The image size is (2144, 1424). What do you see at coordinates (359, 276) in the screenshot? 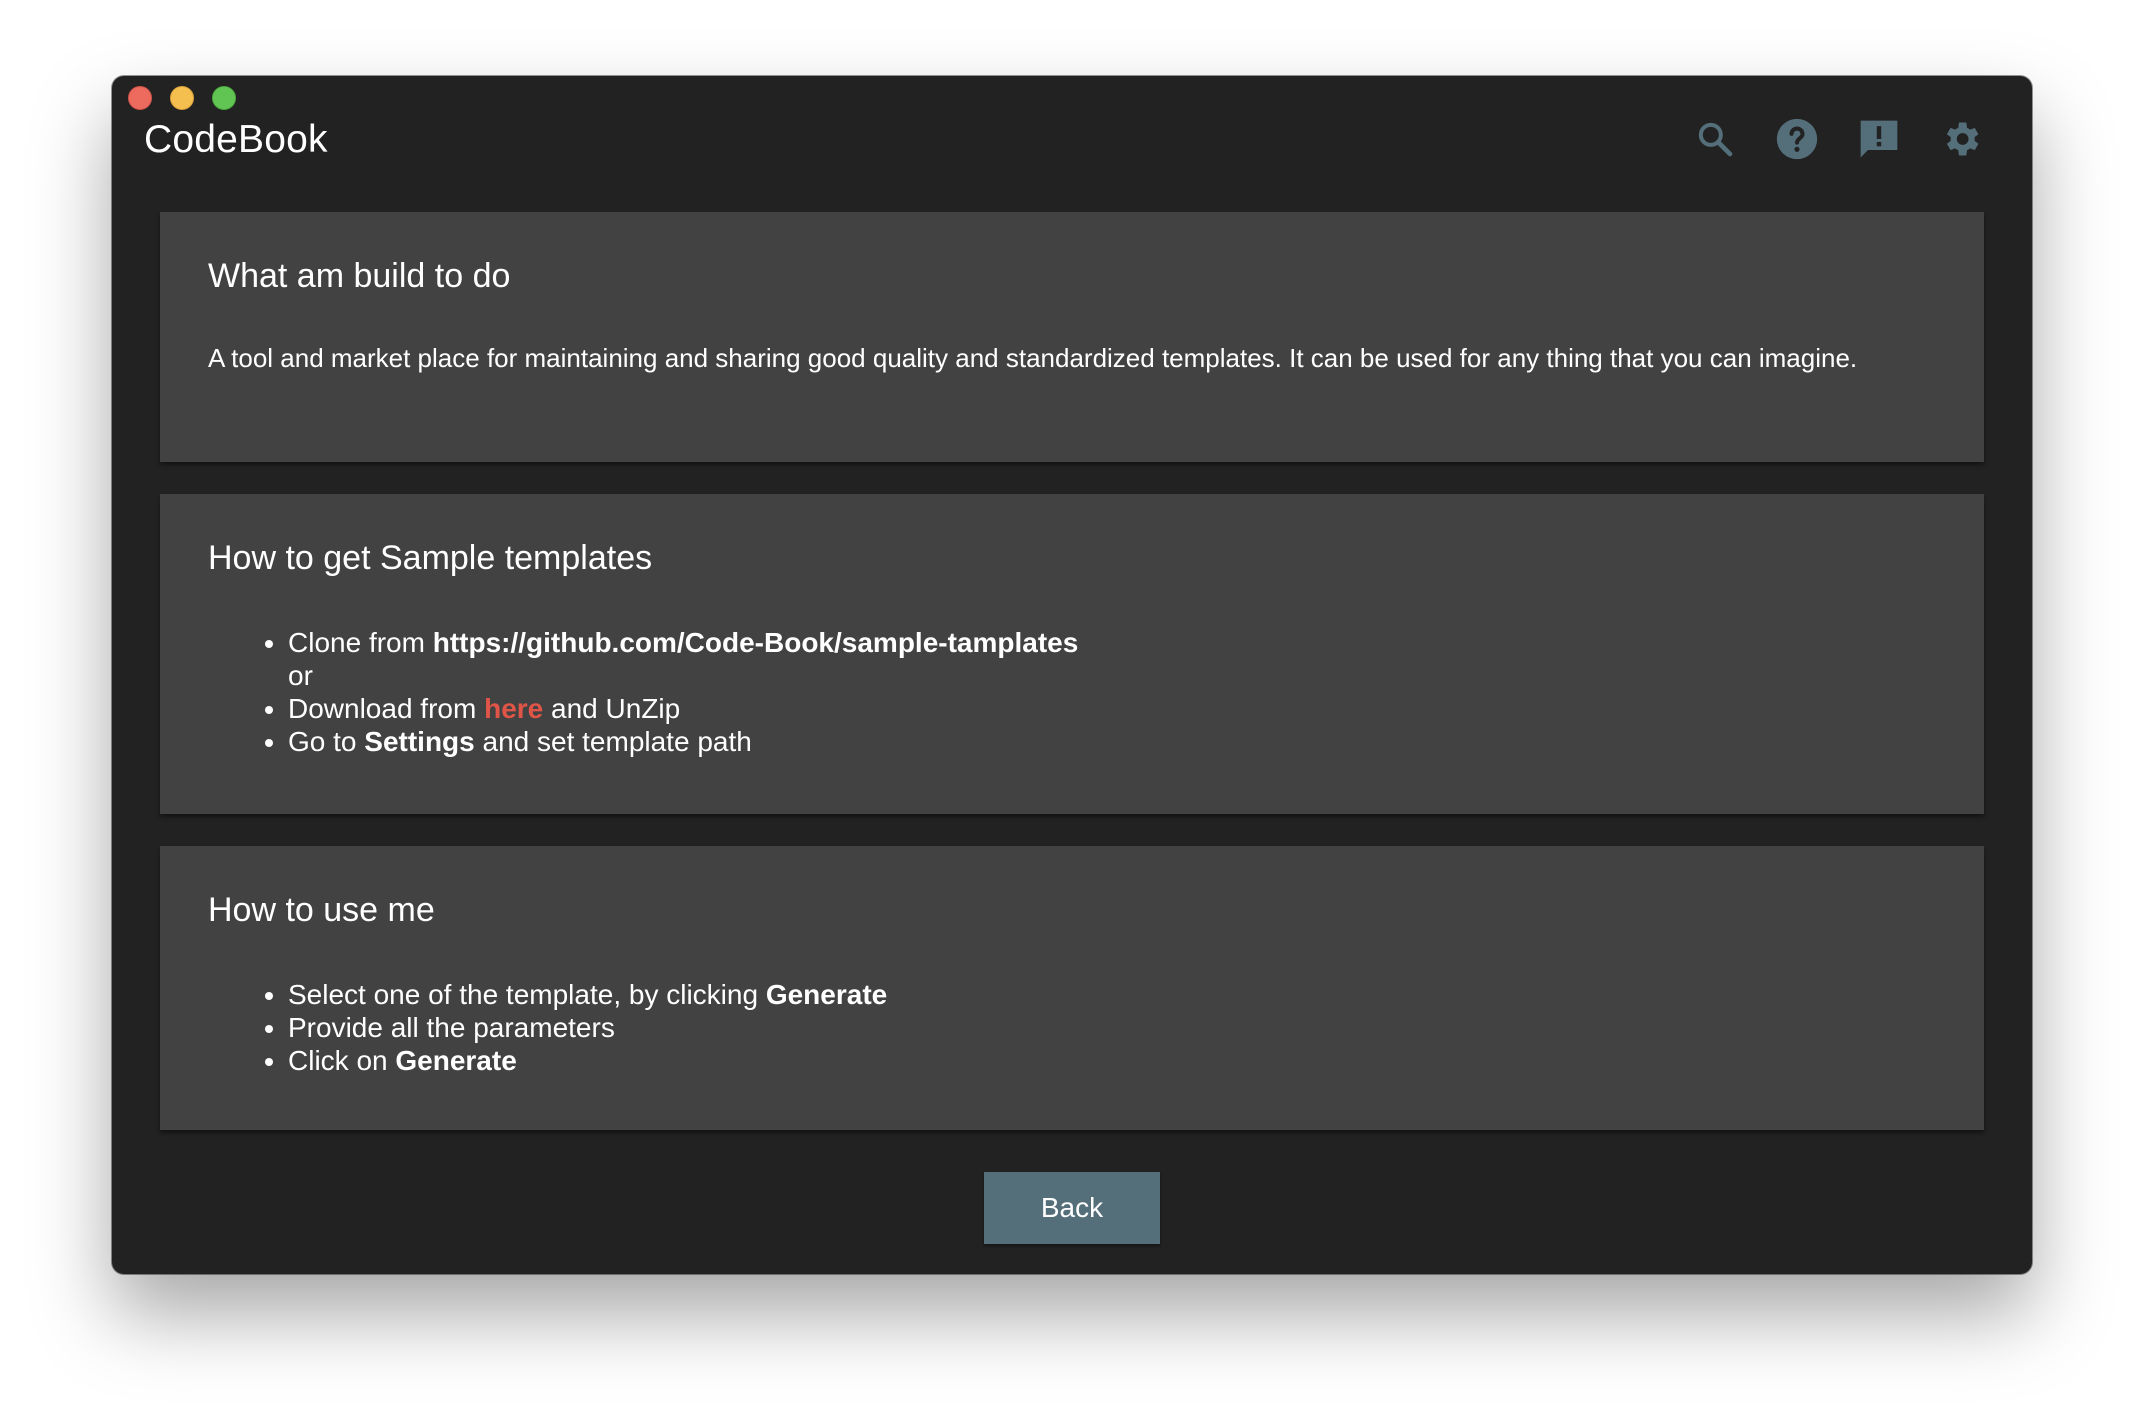
I see `what-section-heading: What am build to do` at bounding box center [359, 276].